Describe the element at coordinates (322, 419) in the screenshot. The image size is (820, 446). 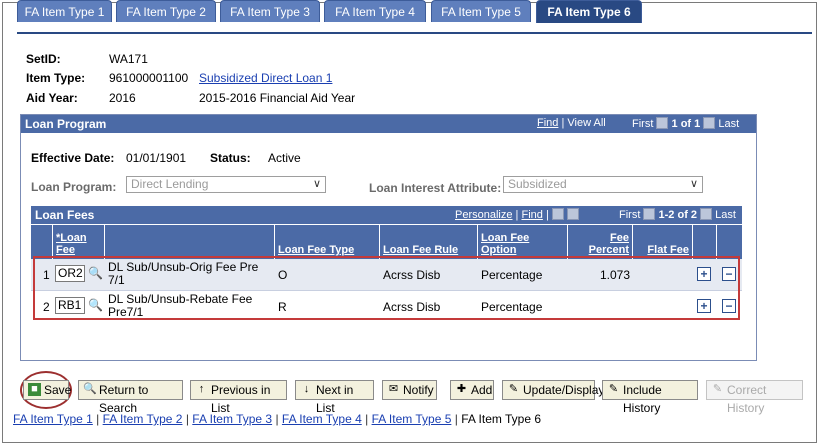
I see `bottom-link-fa-item-type-4: FA Item Type 4` at that location.